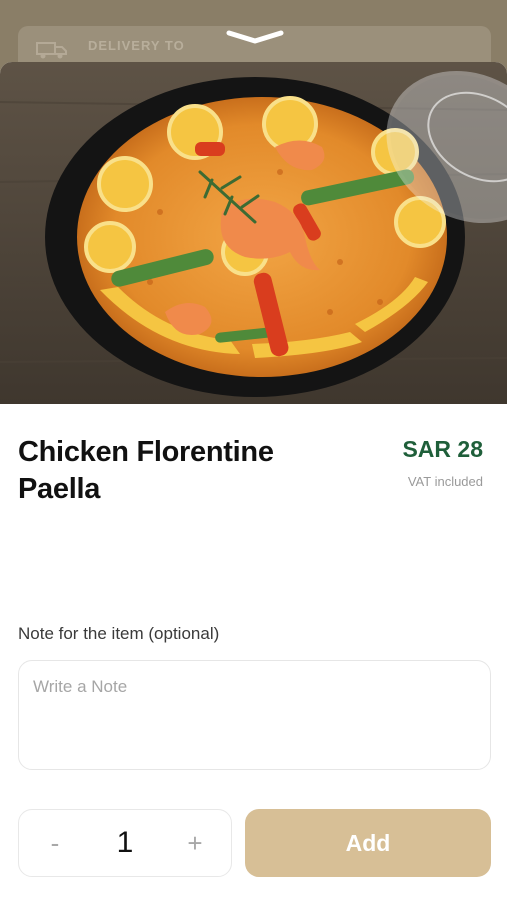 The height and width of the screenshot is (900, 507). What do you see at coordinates (146, 470) in the screenshot?
I see `product-name: Chicken Florentine Paella` at bounding box center [146, 470].